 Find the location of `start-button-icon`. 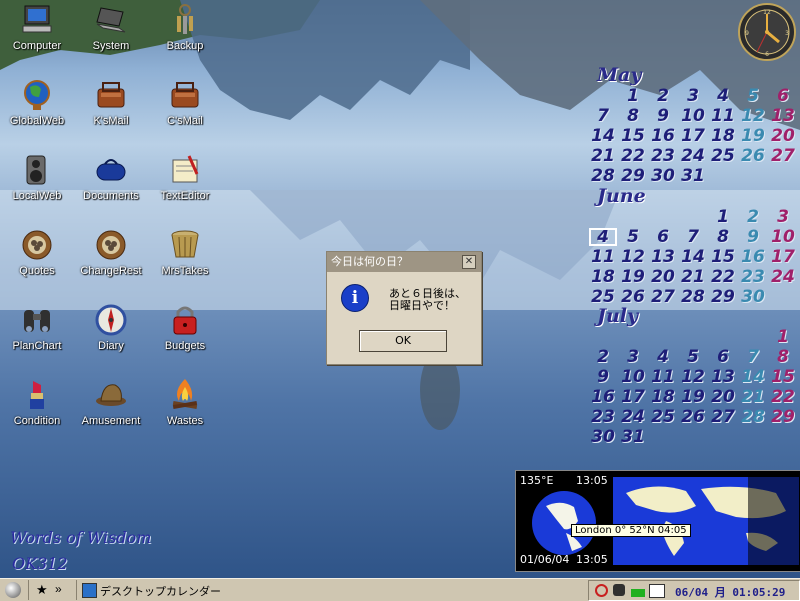

start-button-icon is located at coordinates (13, 590).